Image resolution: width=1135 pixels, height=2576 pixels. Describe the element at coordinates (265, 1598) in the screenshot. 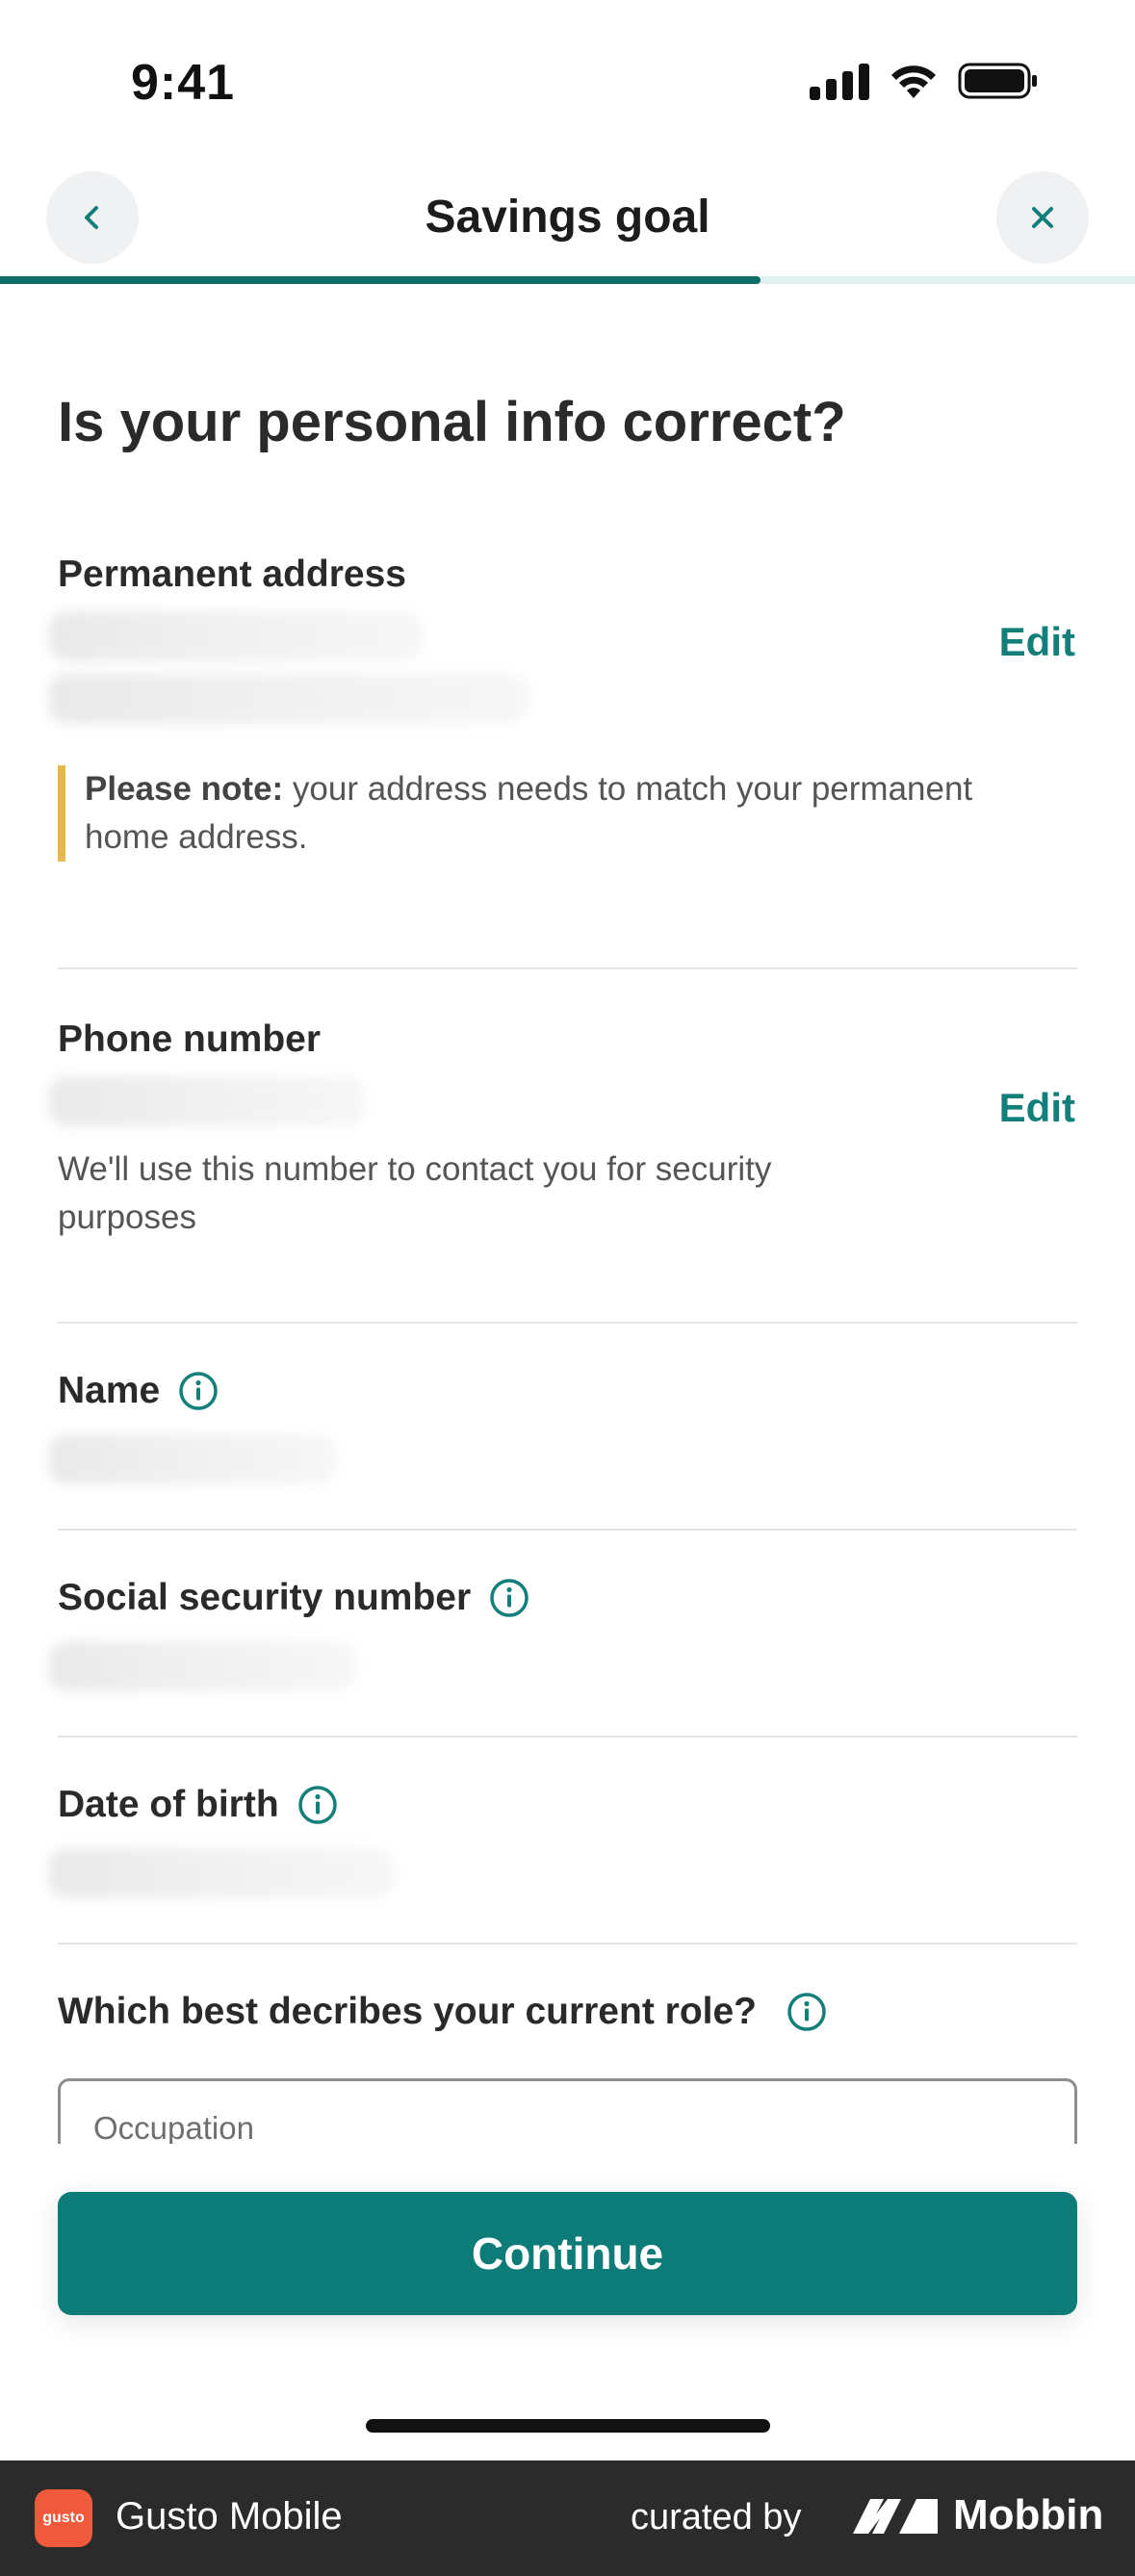

I see `ssn-label: Social security number` at that location.